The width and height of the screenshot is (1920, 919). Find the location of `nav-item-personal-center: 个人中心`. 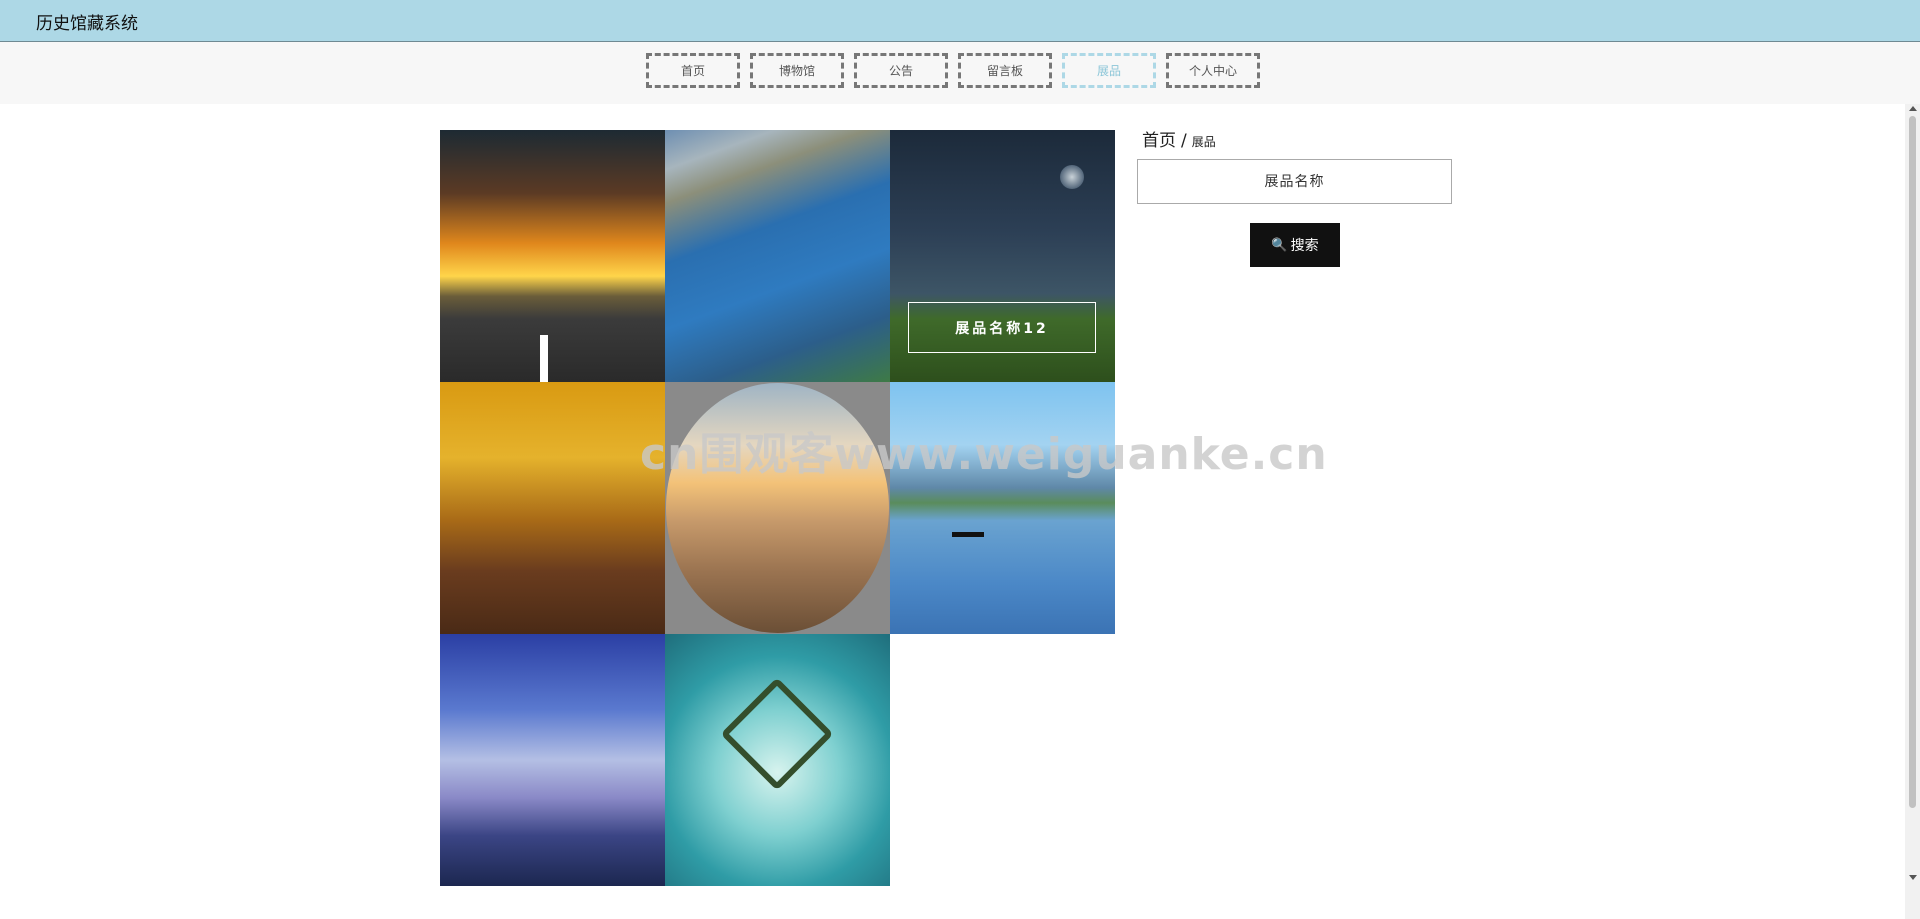

nav-item-personal-center: 个人中心 is located at coordinates (1213, 70).